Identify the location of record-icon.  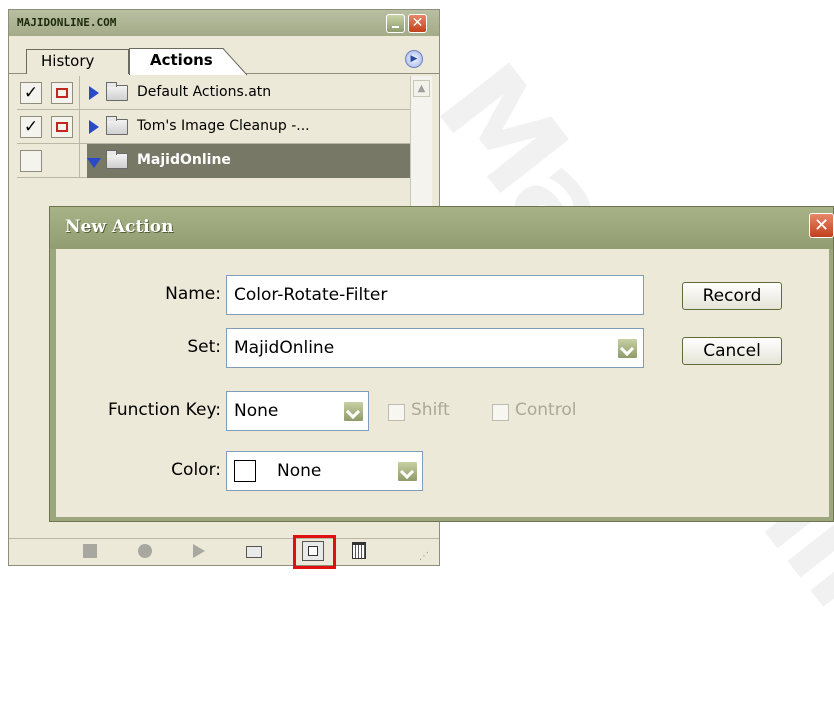
(145, 551).